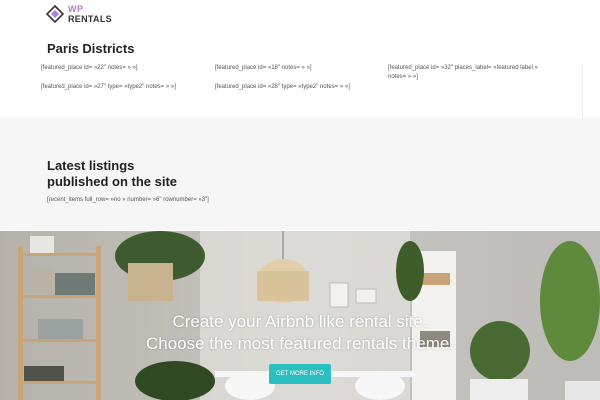 This screenshot has height=400, width=600. Describe the element at coordinates (300, 16) in the screenshot. I see `site-header: WP RENTALS` at that location.